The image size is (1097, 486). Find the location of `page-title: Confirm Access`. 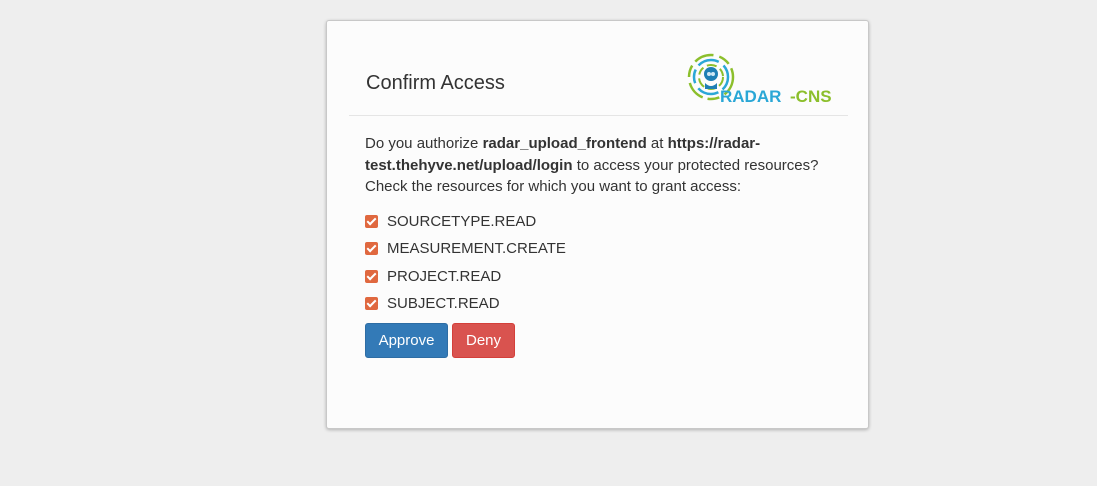

page-title: Confirm Access is located at coordinates (435, 83).